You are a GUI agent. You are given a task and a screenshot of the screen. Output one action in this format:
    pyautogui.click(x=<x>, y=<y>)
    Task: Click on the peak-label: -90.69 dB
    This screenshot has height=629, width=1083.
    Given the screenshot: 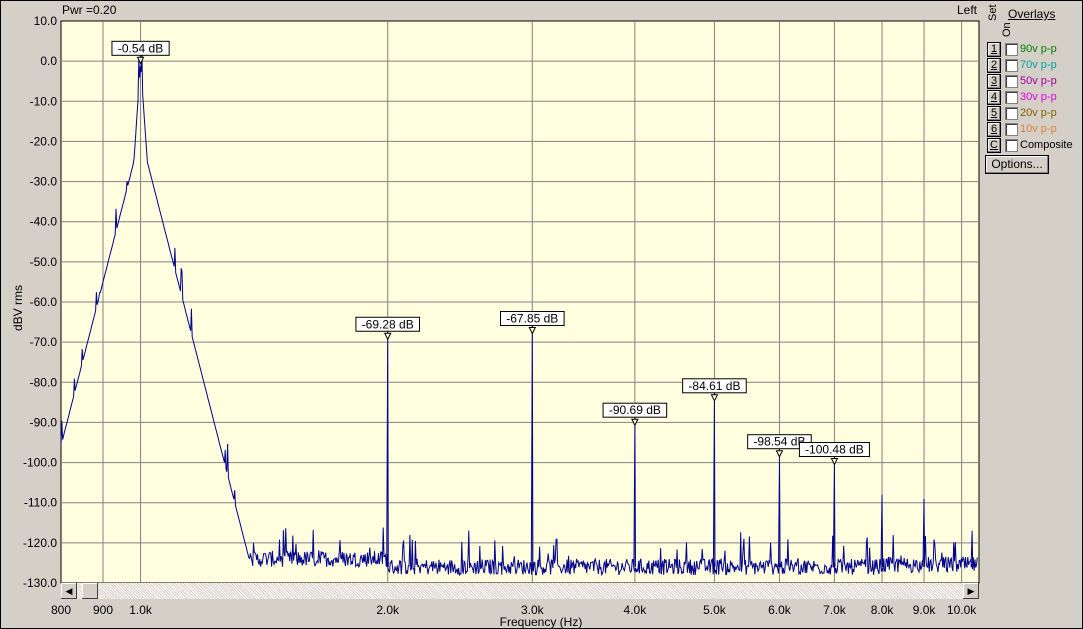 What is the action you would take?
    pyautogui.click(x=635, y=410)
    